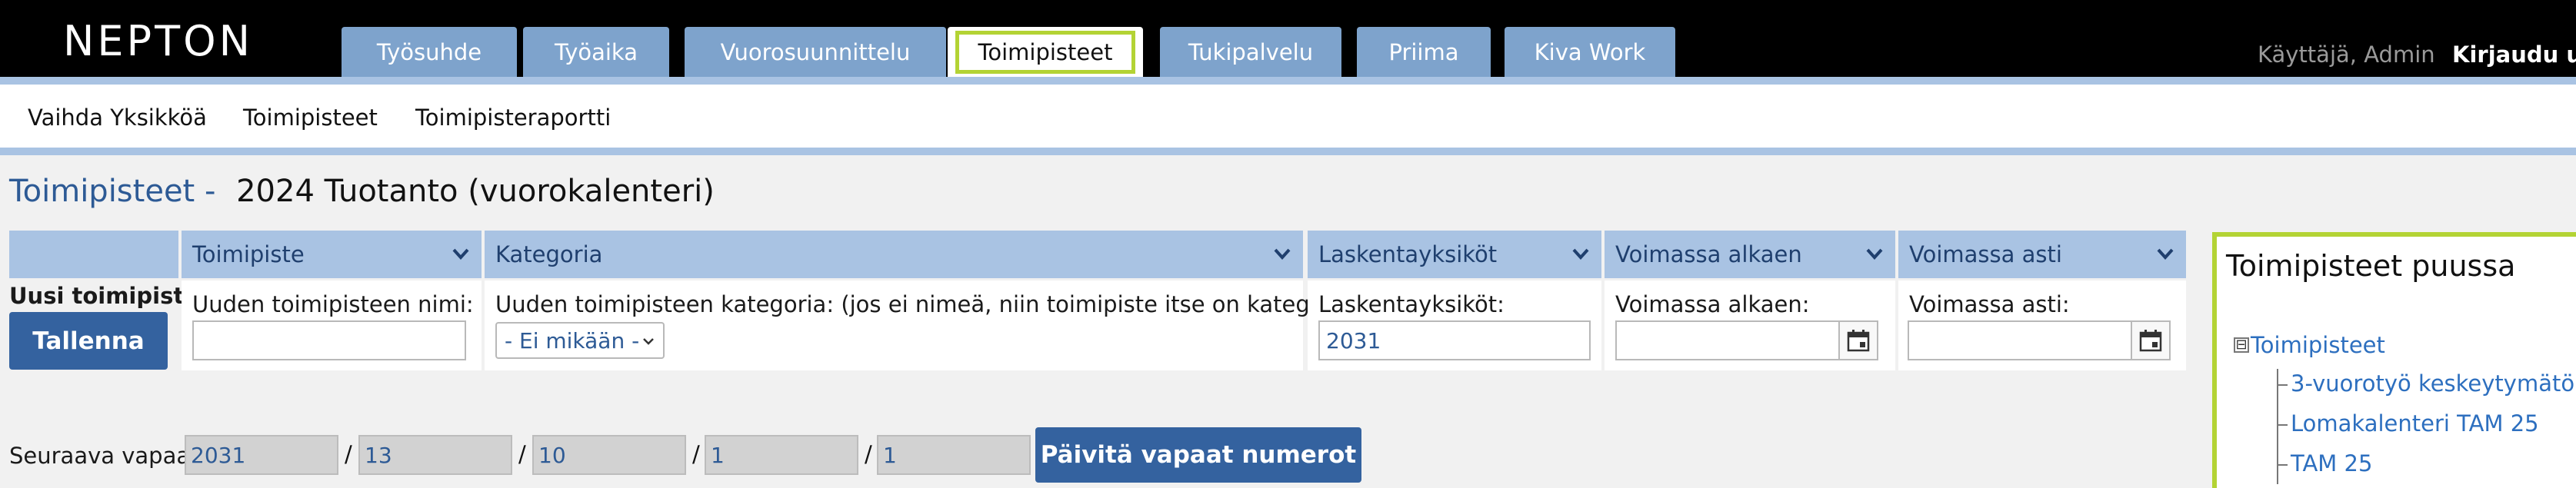  What do you see at coordinates (103, 456) in the screenshot?
I see `next-free-label: Seuraava vapaa:` at bounding box center [103, 456].